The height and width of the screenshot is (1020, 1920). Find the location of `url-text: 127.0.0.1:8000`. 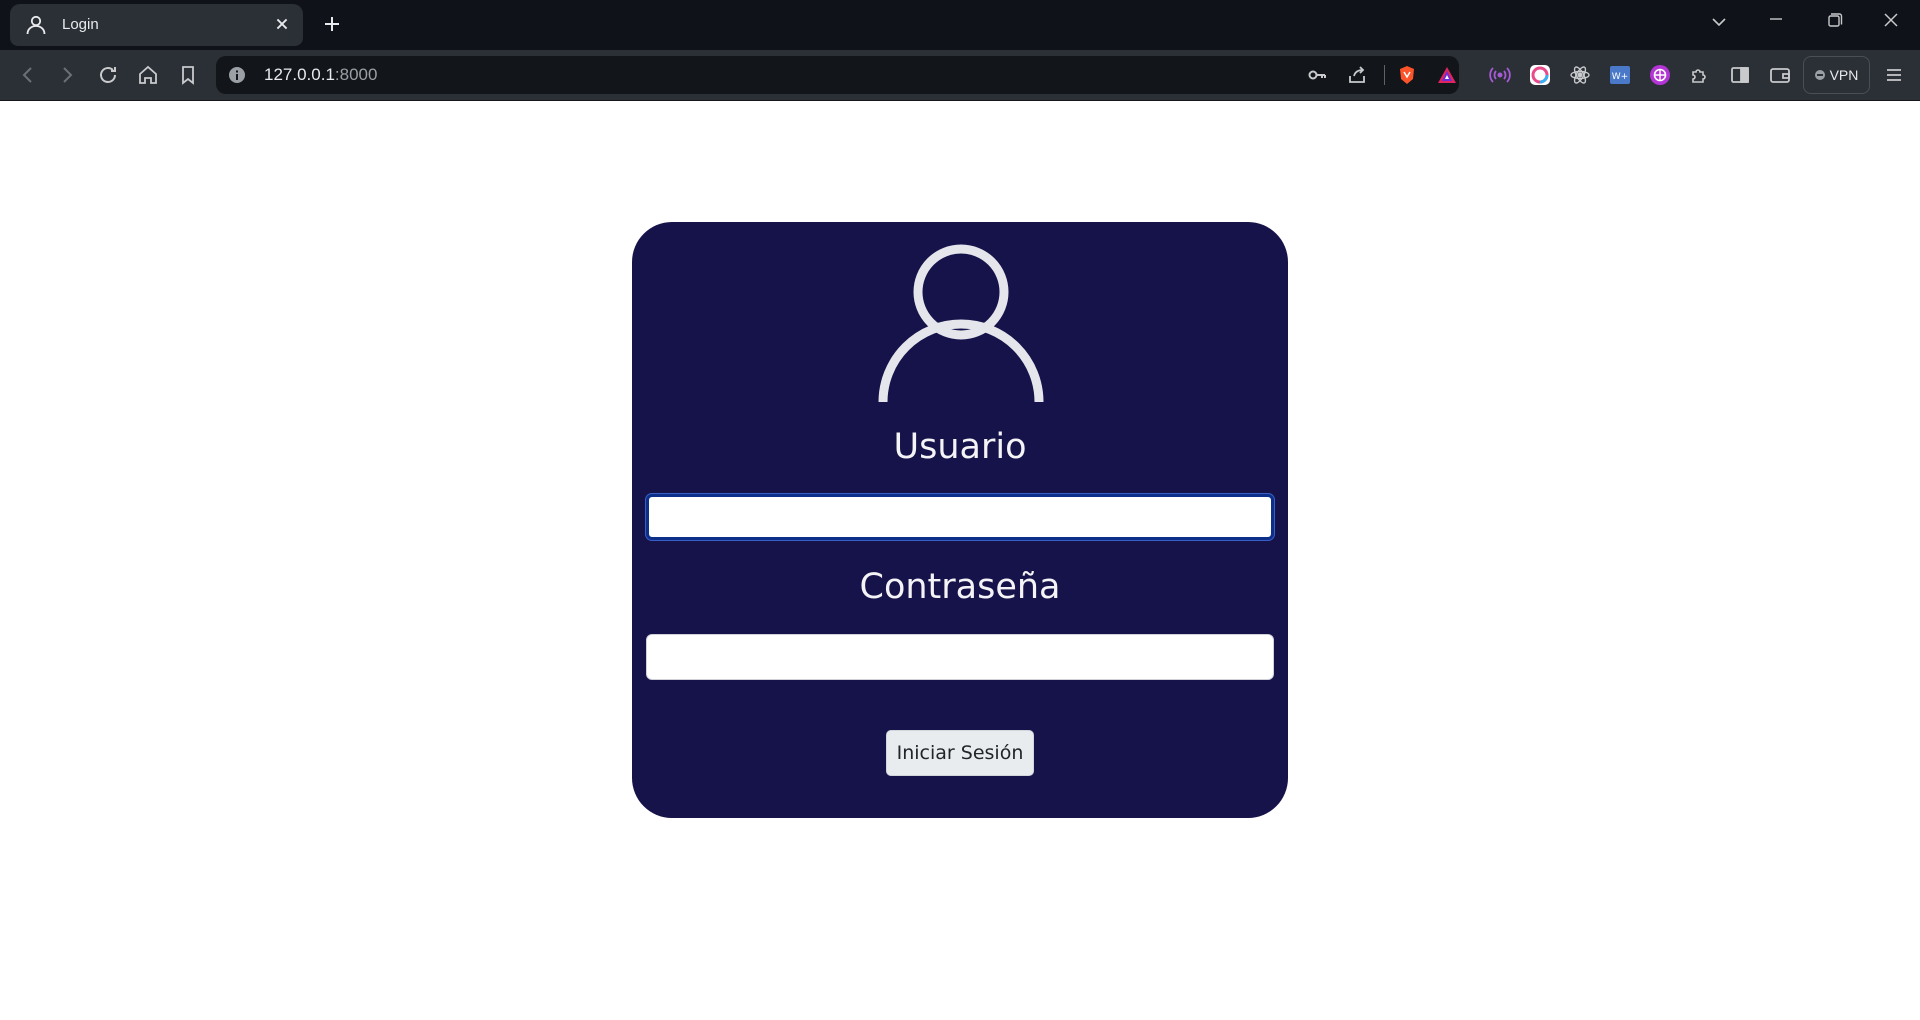

url-text: 127.0.0.1:8000 is located at coordinates (320, 75).